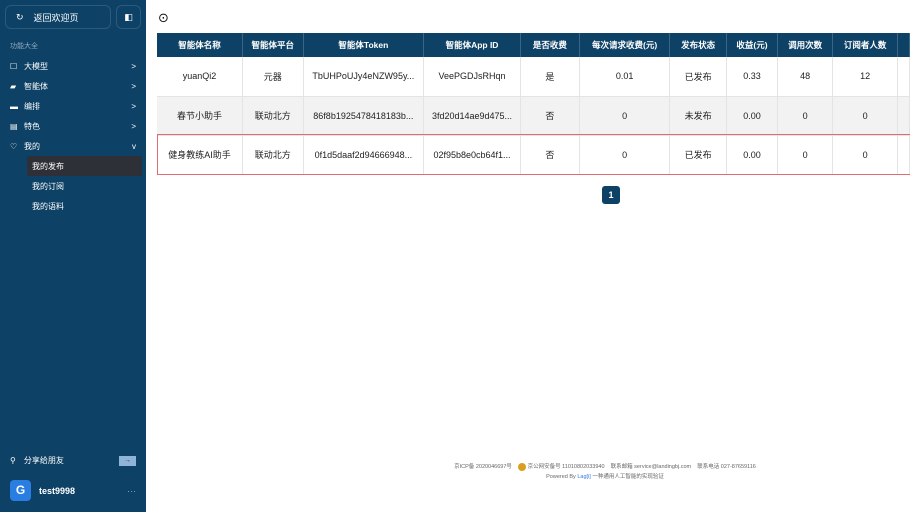 The height and width of the screenshot is (512, 910). Describe the element at coordinates (13, 460) in the screenshot. I see `user-icon: ⚲` at that location.